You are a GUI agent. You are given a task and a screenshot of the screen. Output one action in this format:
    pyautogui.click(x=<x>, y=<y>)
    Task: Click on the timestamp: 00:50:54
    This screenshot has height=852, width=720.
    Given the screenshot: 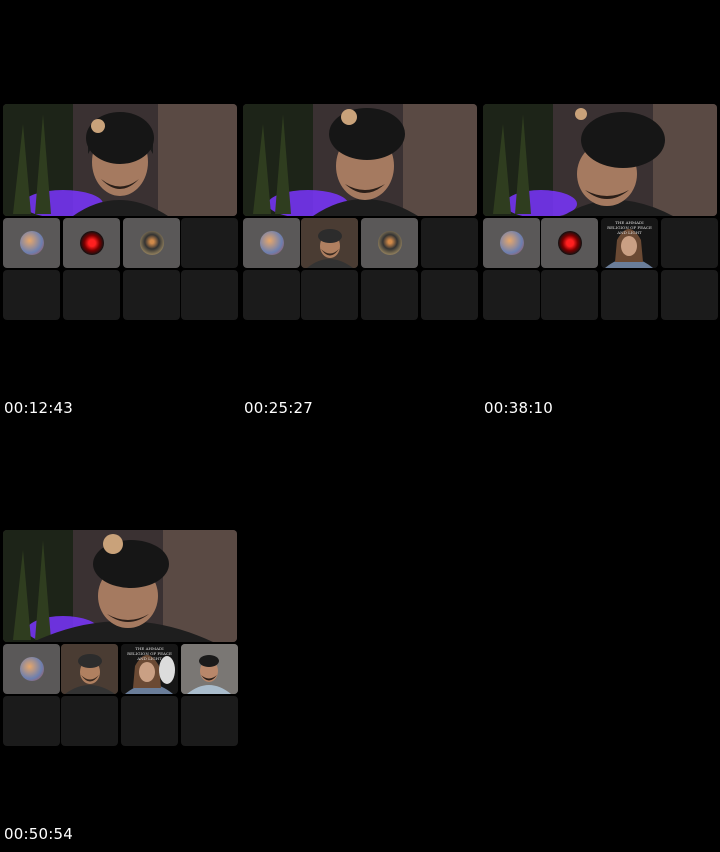 What is the action you would take?
    pyautogui.click(x=38, y=834)
    